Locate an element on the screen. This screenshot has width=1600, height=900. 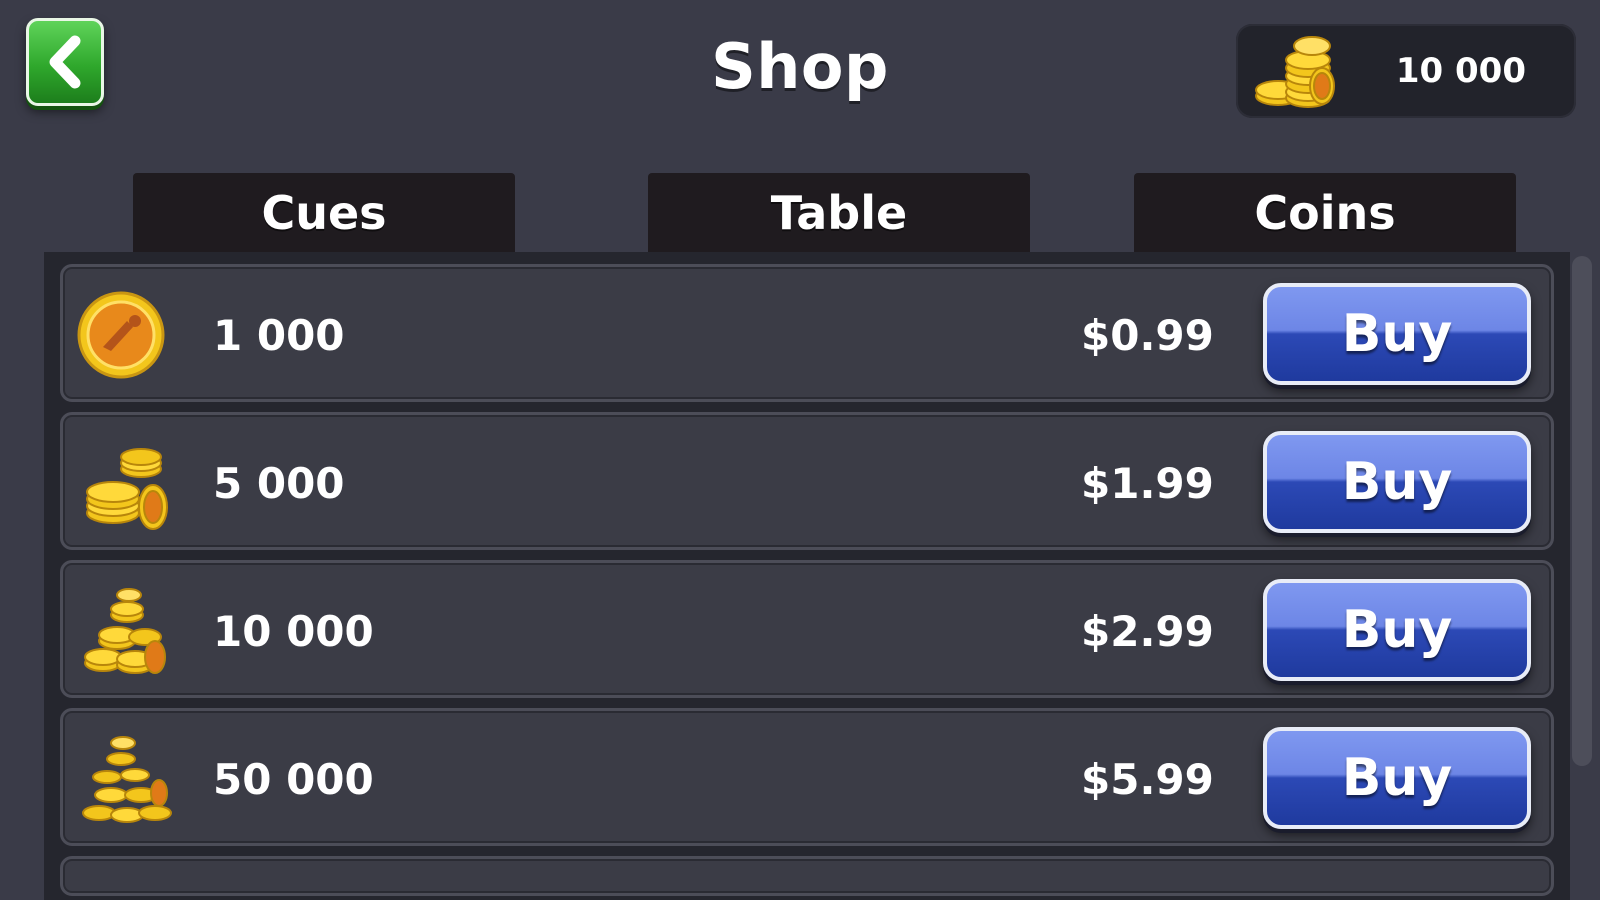
coin-balance-amount: 10 000 is located at coordinates (1460, 71).